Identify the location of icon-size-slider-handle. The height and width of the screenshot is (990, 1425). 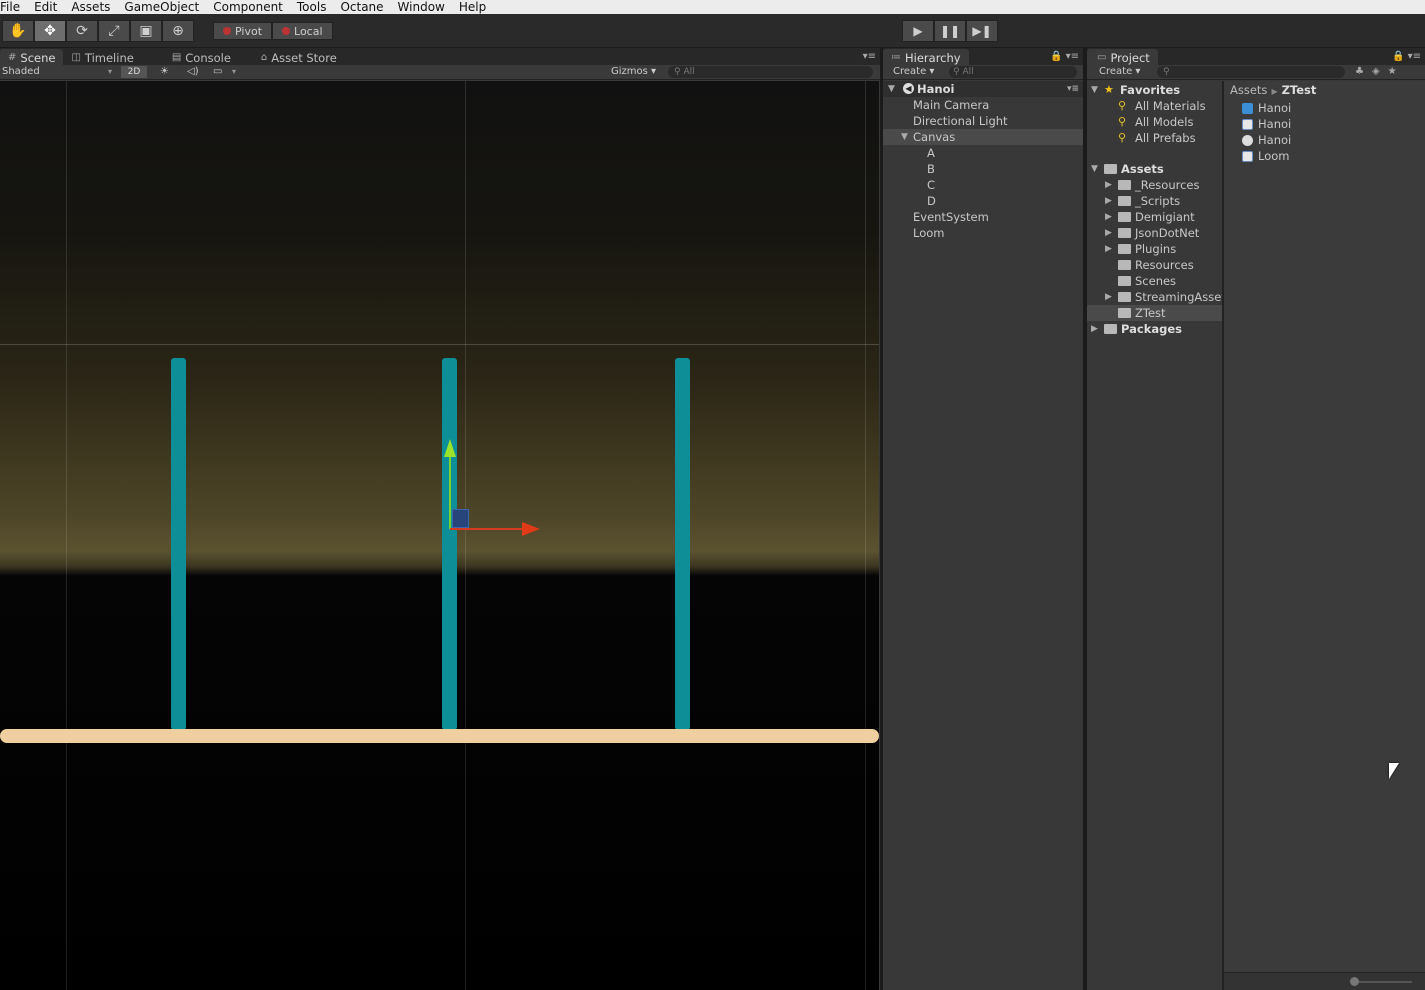
(1354, 981).